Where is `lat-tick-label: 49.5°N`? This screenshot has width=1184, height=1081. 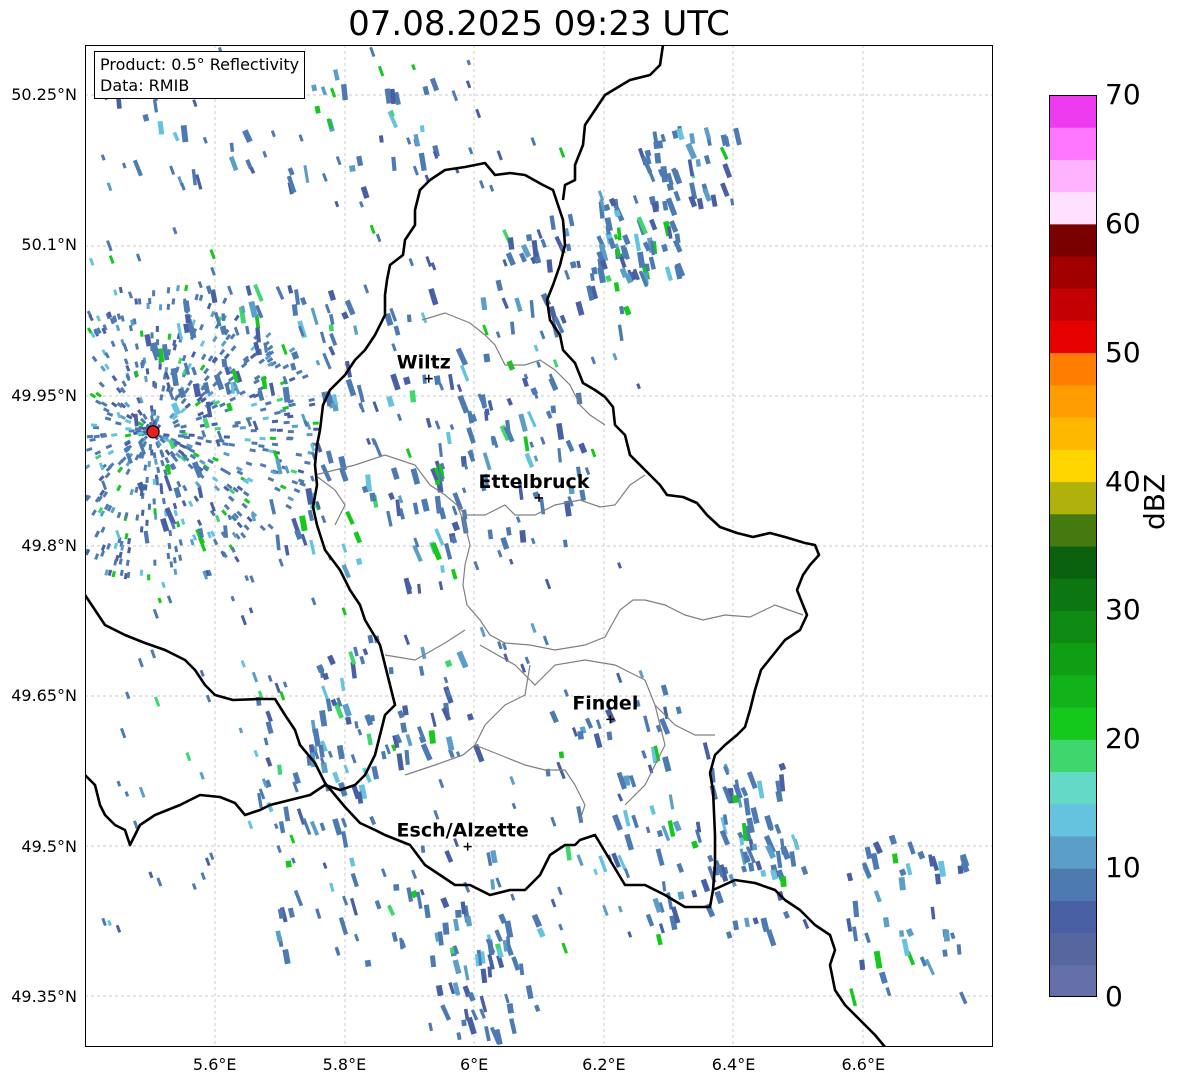
lat-tick-label: 49.5°N is located at coordinates (49, 846).